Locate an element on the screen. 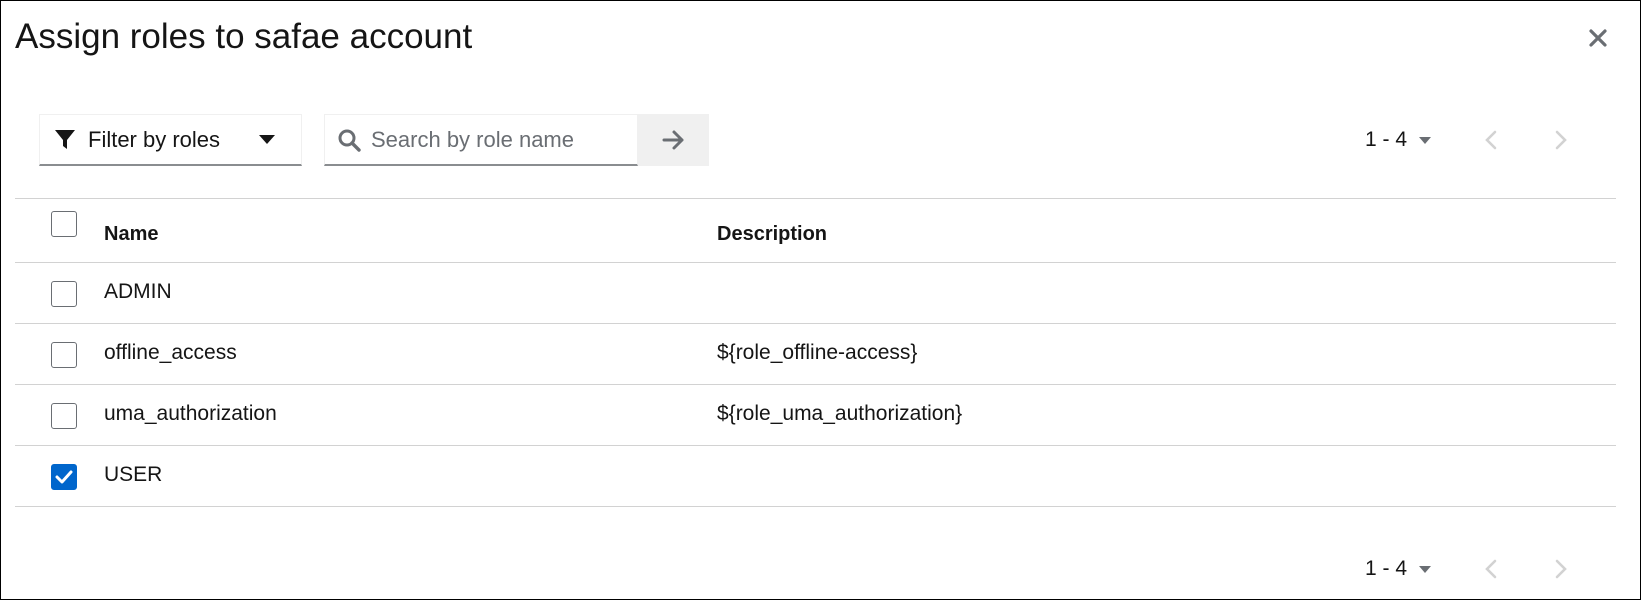 The height and width of the screenshot is (600, 1641). column-header-name: Name is located at coordinates (131, 234).